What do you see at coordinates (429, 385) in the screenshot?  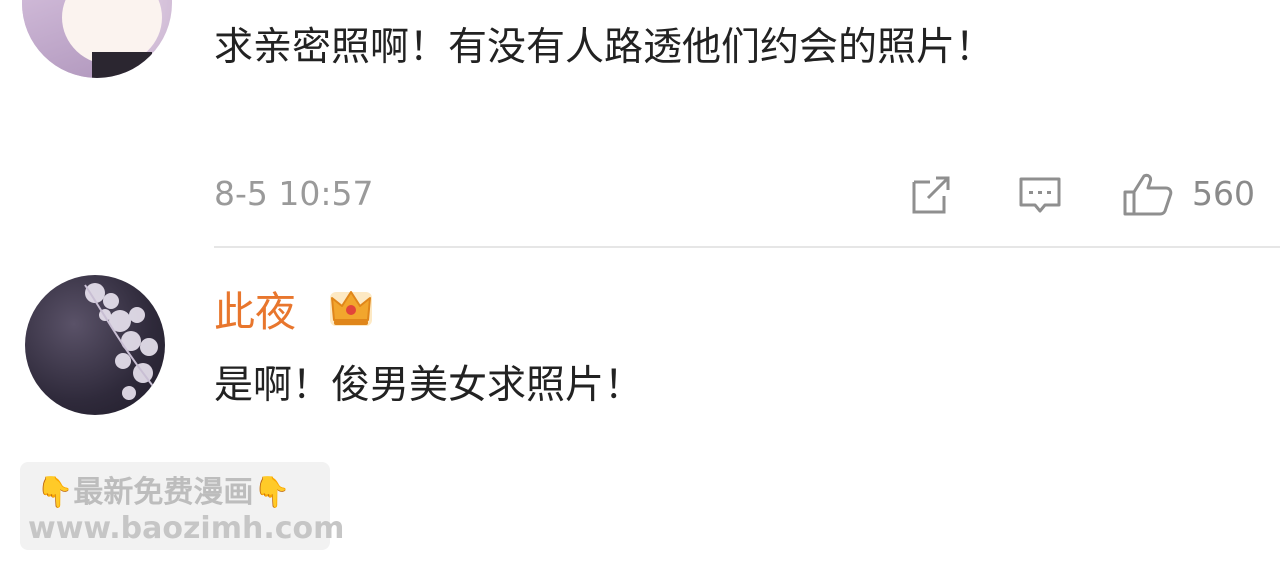 I see `comment-text: 是啊！俊男美女求照片！` at bounding box center [429, 385].